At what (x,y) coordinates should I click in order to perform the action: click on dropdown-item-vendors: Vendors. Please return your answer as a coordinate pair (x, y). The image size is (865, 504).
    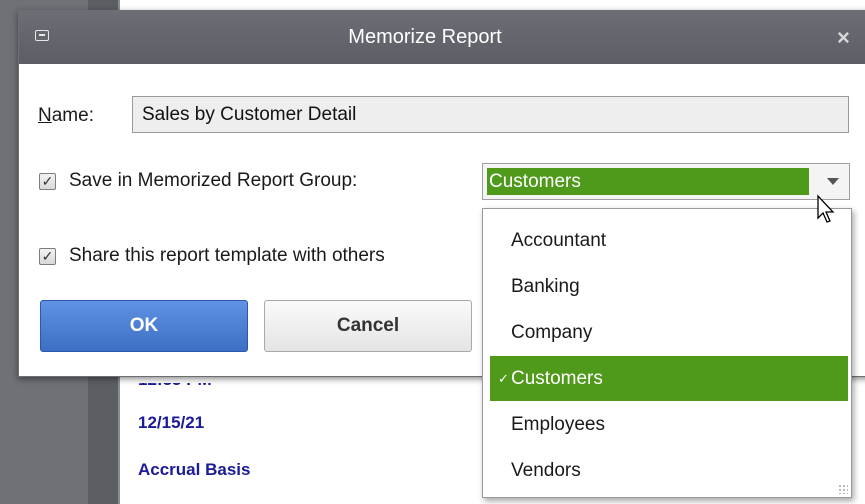
    Looking at the image, I should click on (669, 470).